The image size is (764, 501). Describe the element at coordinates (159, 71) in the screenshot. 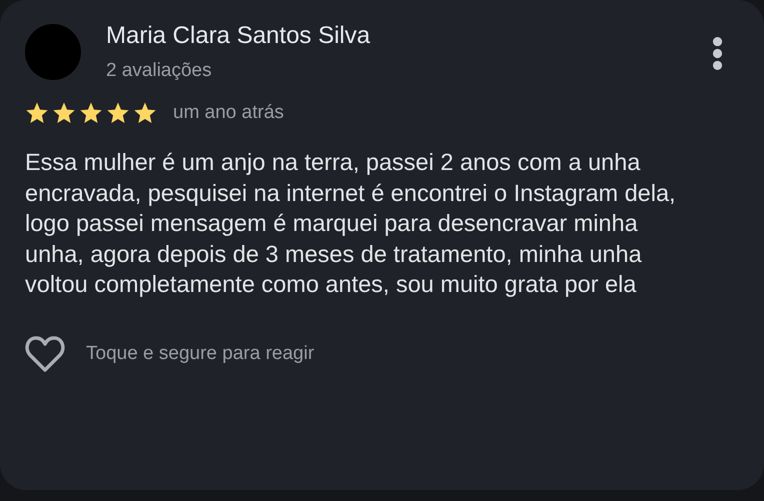

I see `review-count: 2 avaliações` at that location.